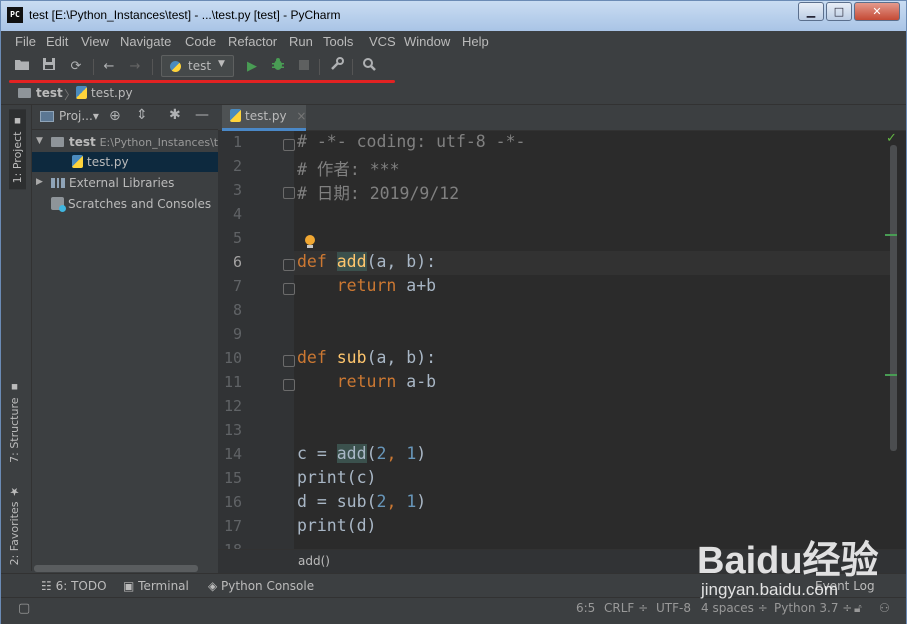 This screenshot has width=907, height=624. What do you see at coordinates (475, 41) in the screenshot?
I see `menu-help: Help` at bounding box center [475, 41].